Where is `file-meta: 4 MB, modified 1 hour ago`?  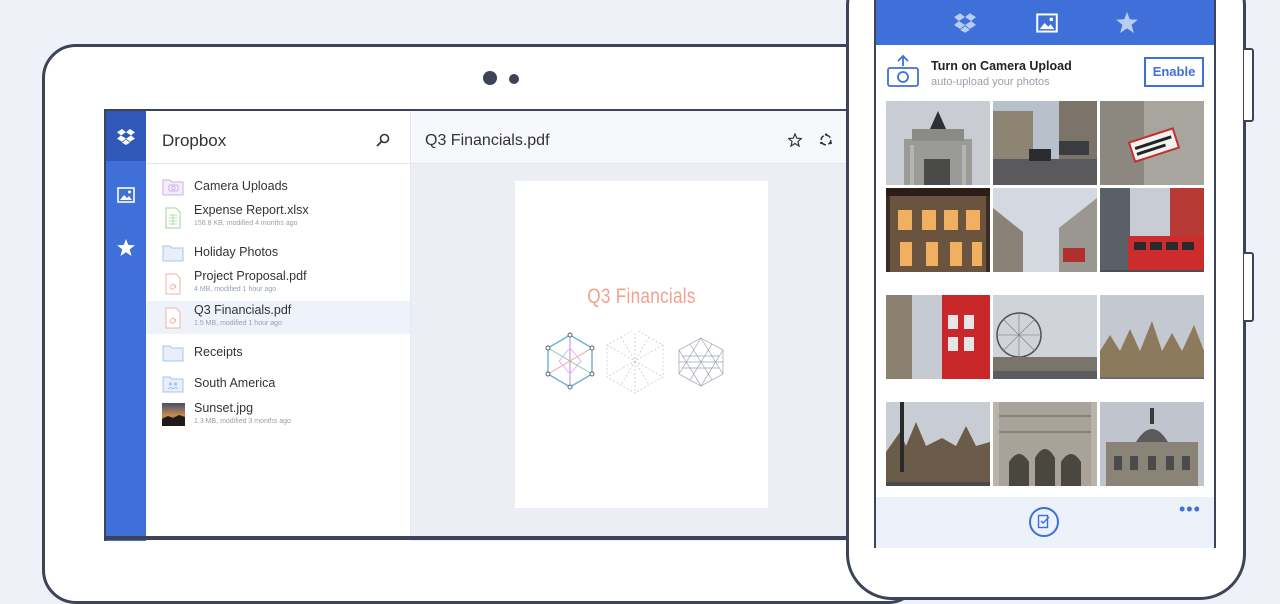
file-meta: 4 MB, modified 1 hour ago is located at coordinates (235, 289).